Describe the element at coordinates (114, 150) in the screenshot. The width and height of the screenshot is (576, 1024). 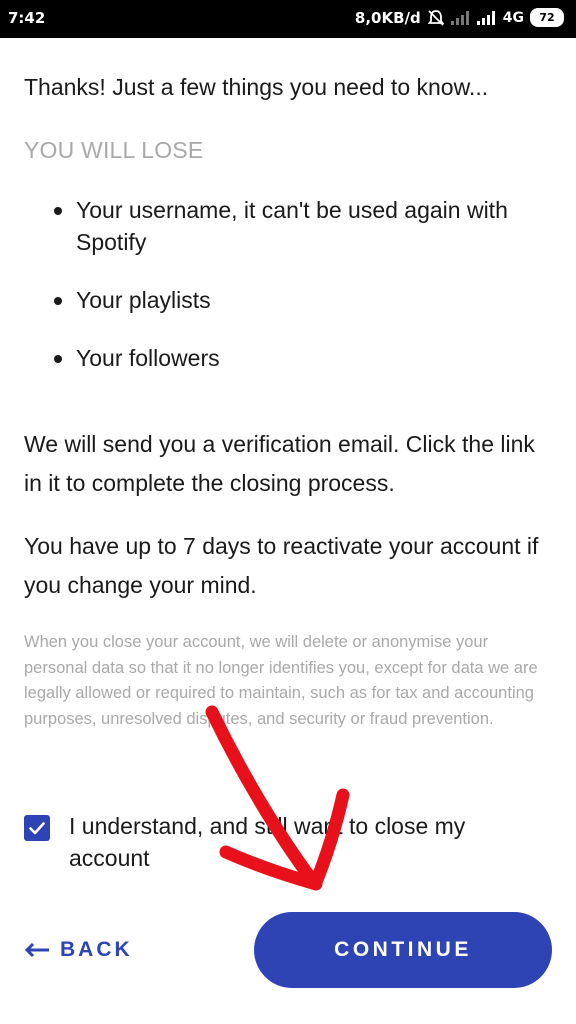
I see `lose-heading: YOU WILL LOSE` at that location.